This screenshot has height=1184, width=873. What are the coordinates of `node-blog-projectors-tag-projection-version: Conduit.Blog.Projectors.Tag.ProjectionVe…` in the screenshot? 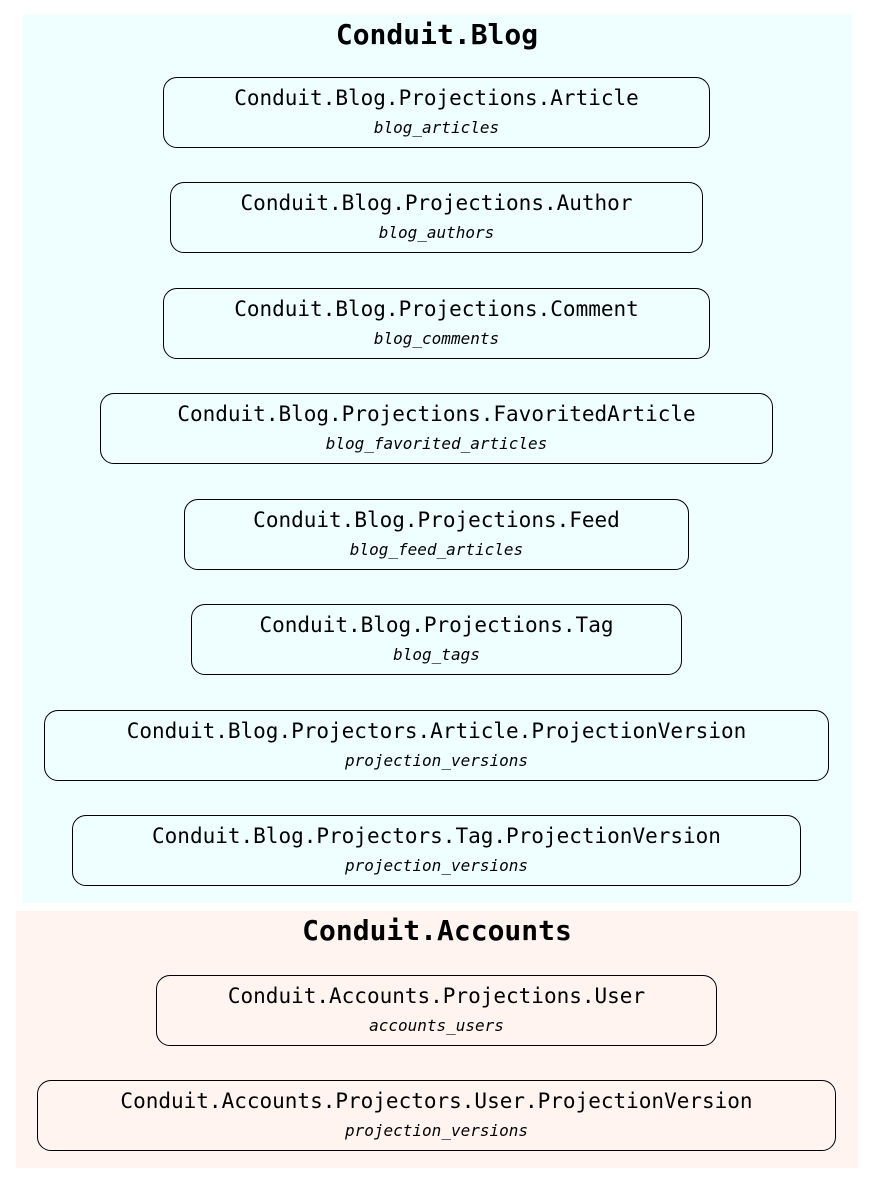 It's located at (436, 850).